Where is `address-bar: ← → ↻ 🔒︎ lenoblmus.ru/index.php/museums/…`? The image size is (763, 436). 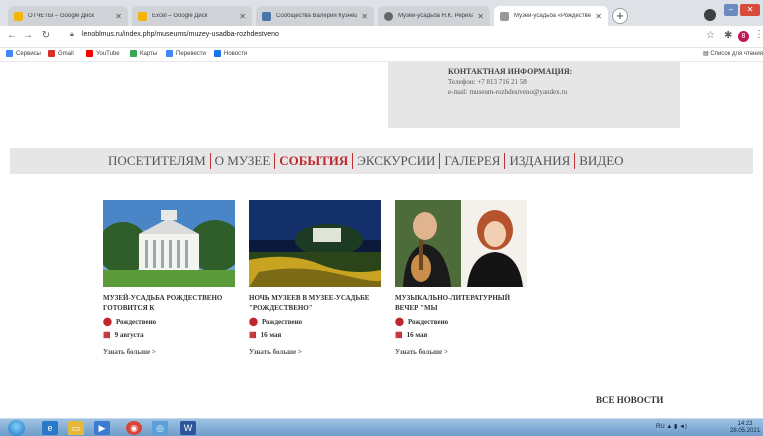
address-bar: ← → ↻ 🔒︎ lenoblmus.ru/index.php/museums/… is located at coordinates (381, 37).